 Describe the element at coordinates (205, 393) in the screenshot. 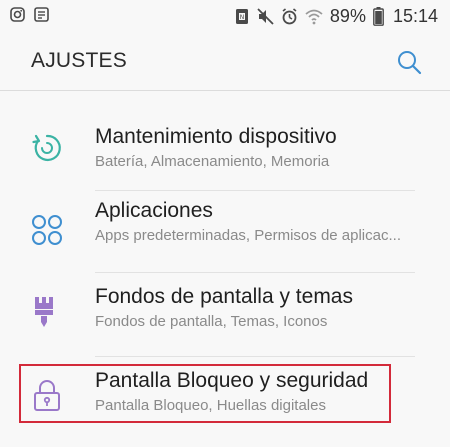

I see `highlight-box` at that location.